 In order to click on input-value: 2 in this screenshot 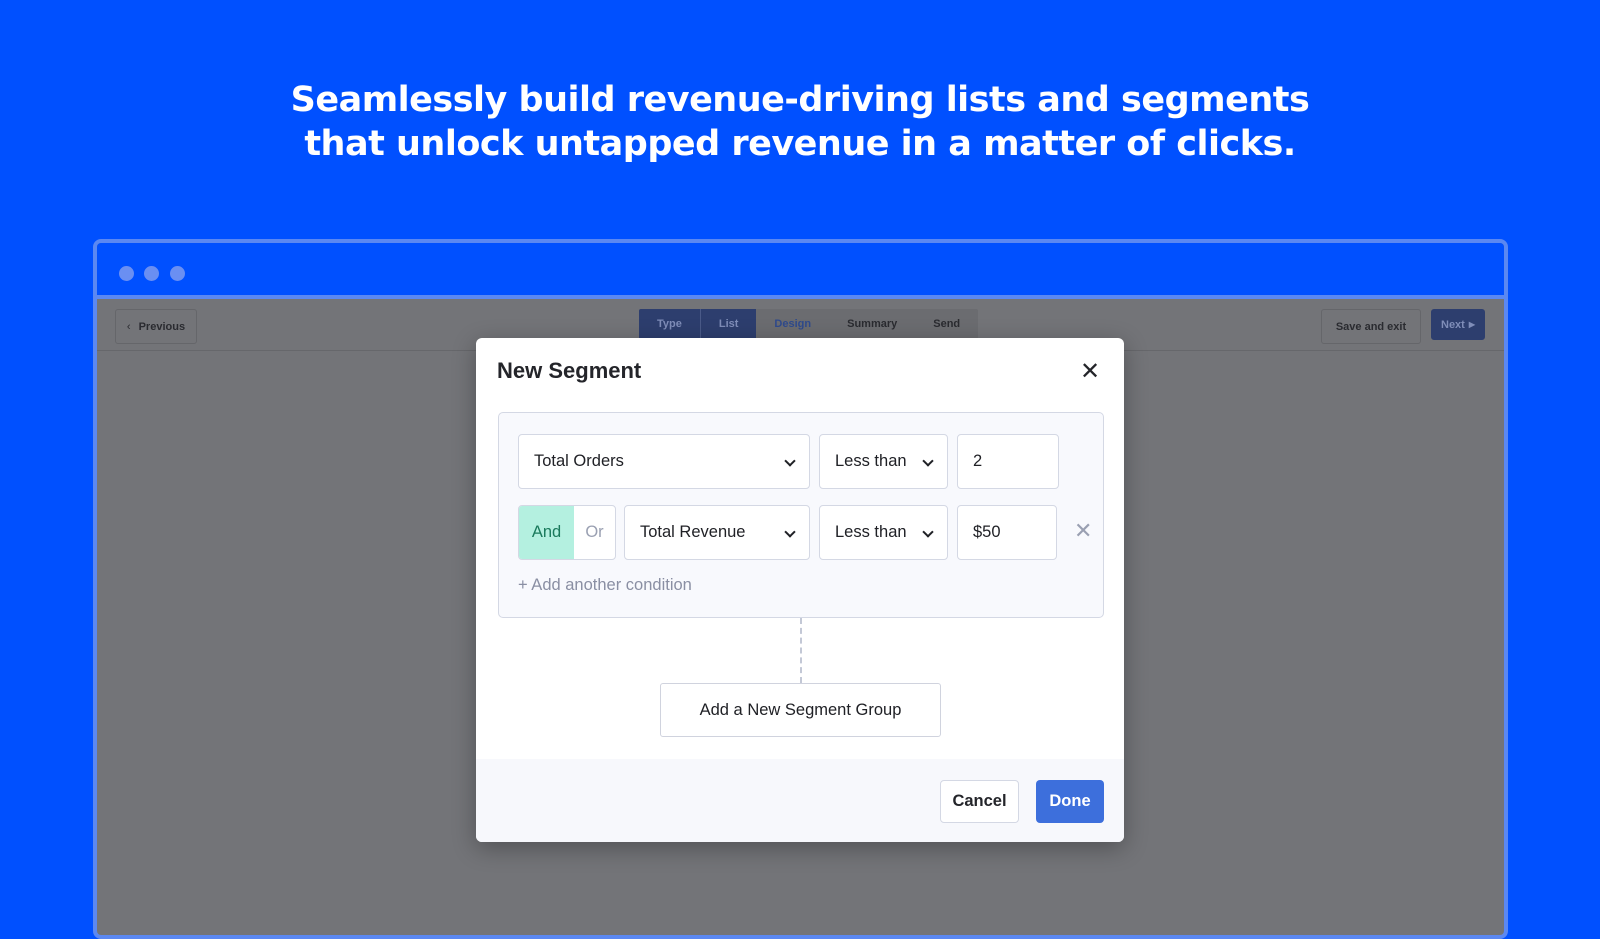, I will do `click(978, 461)`.